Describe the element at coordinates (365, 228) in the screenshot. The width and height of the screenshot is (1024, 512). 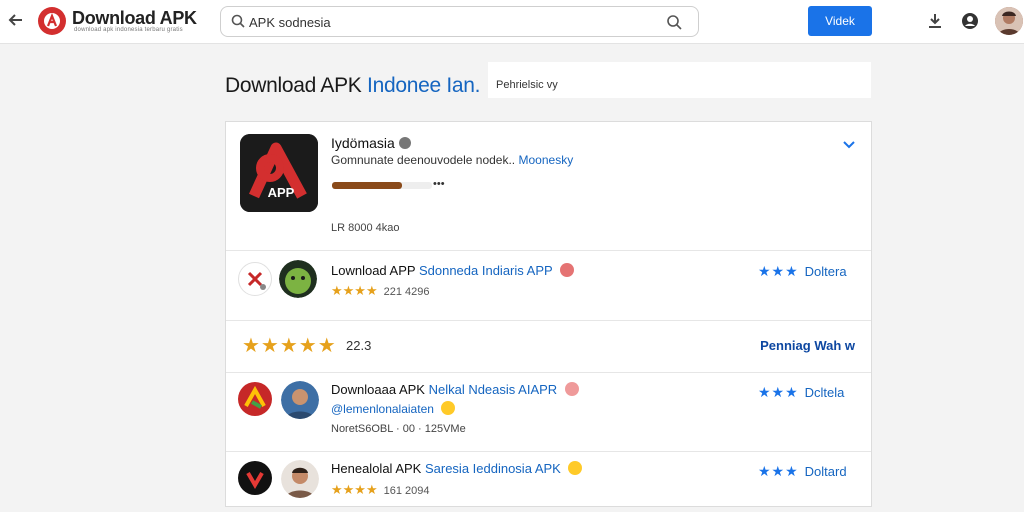
I see `featured-app-meta: LR 8000 4kao` at that location.